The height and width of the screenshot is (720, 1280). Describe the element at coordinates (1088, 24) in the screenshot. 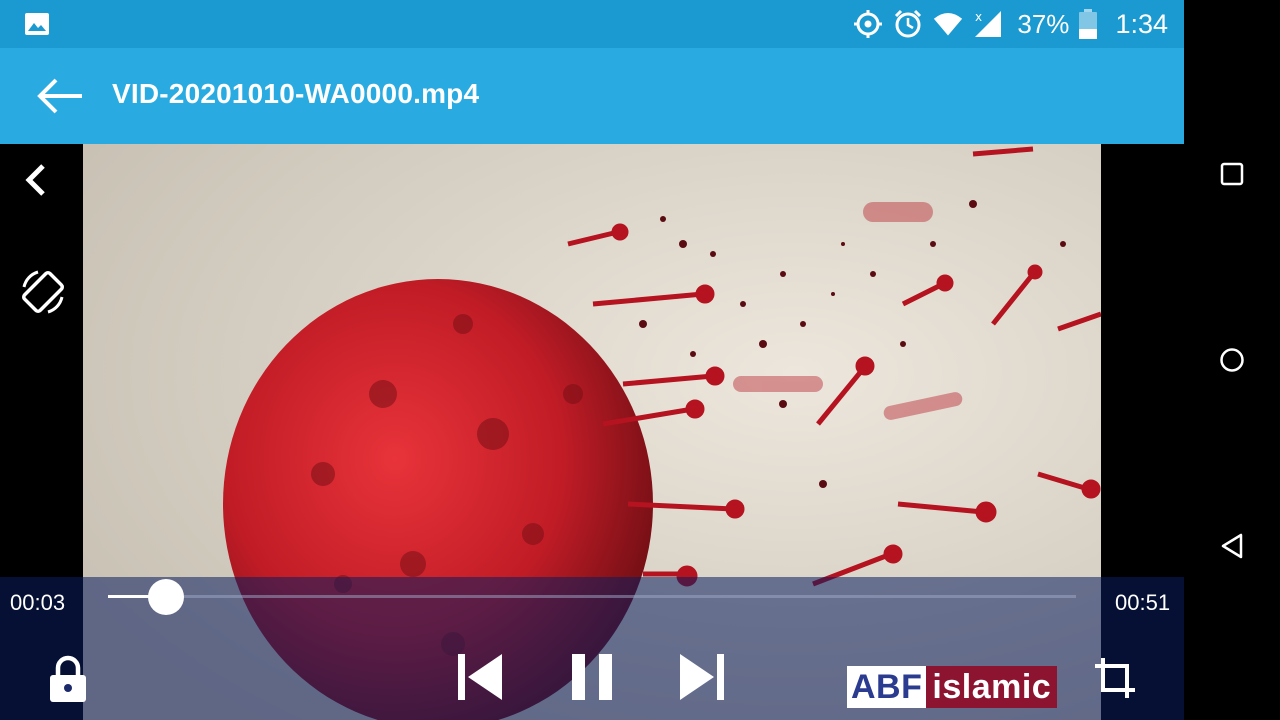

I see `battery-icon` at that location.